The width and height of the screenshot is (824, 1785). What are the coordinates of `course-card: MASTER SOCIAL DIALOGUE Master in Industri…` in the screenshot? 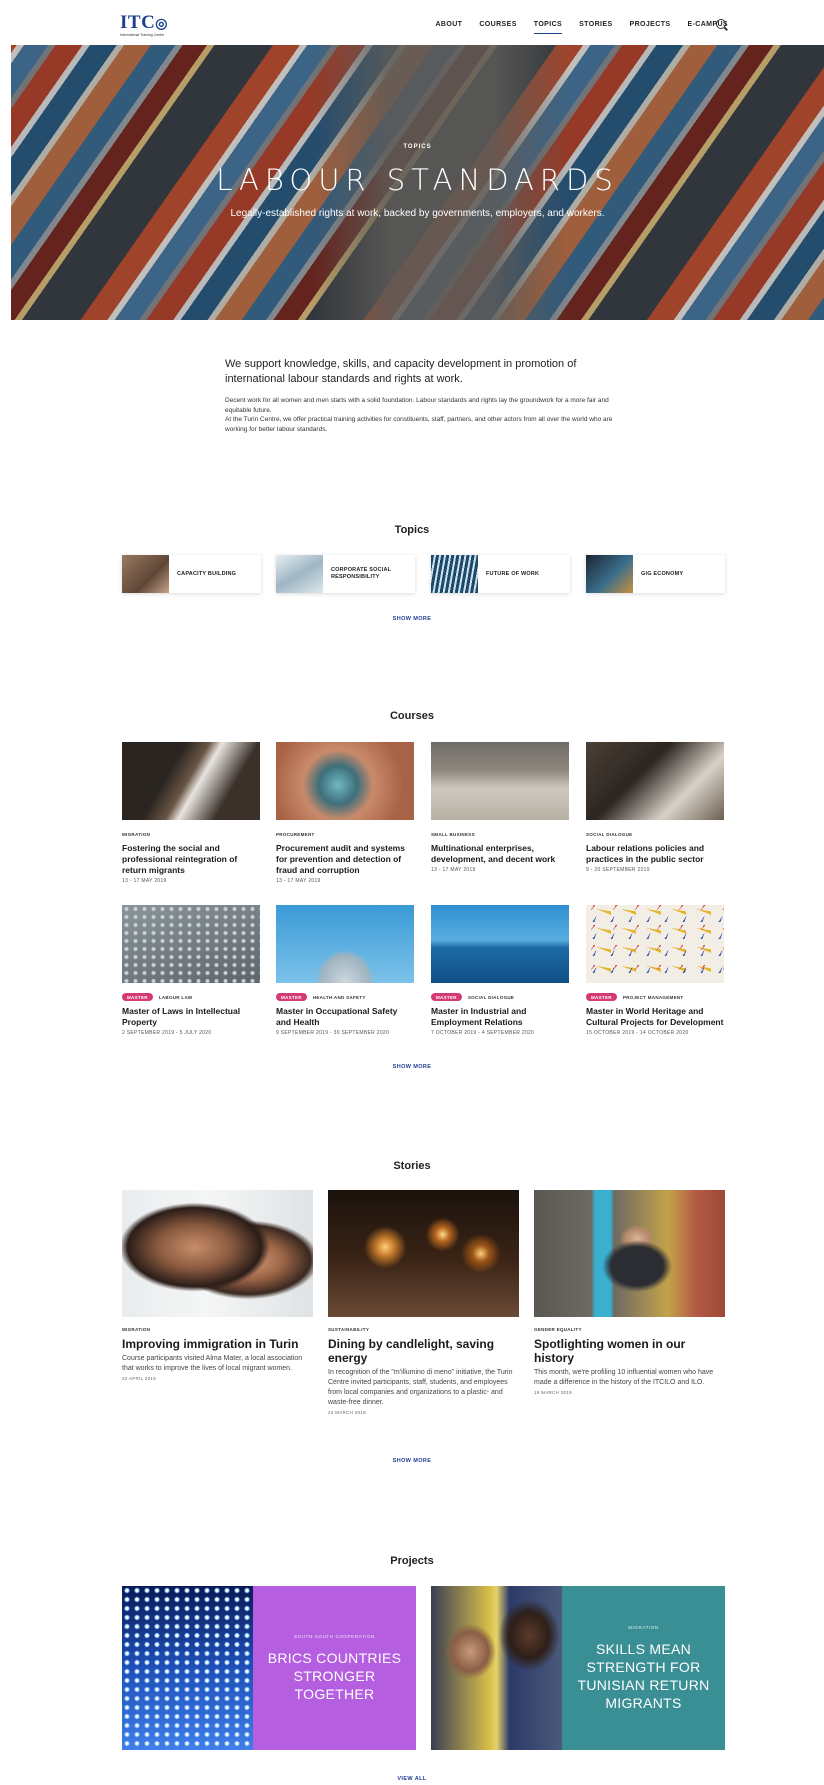 It's located at (500, 970).